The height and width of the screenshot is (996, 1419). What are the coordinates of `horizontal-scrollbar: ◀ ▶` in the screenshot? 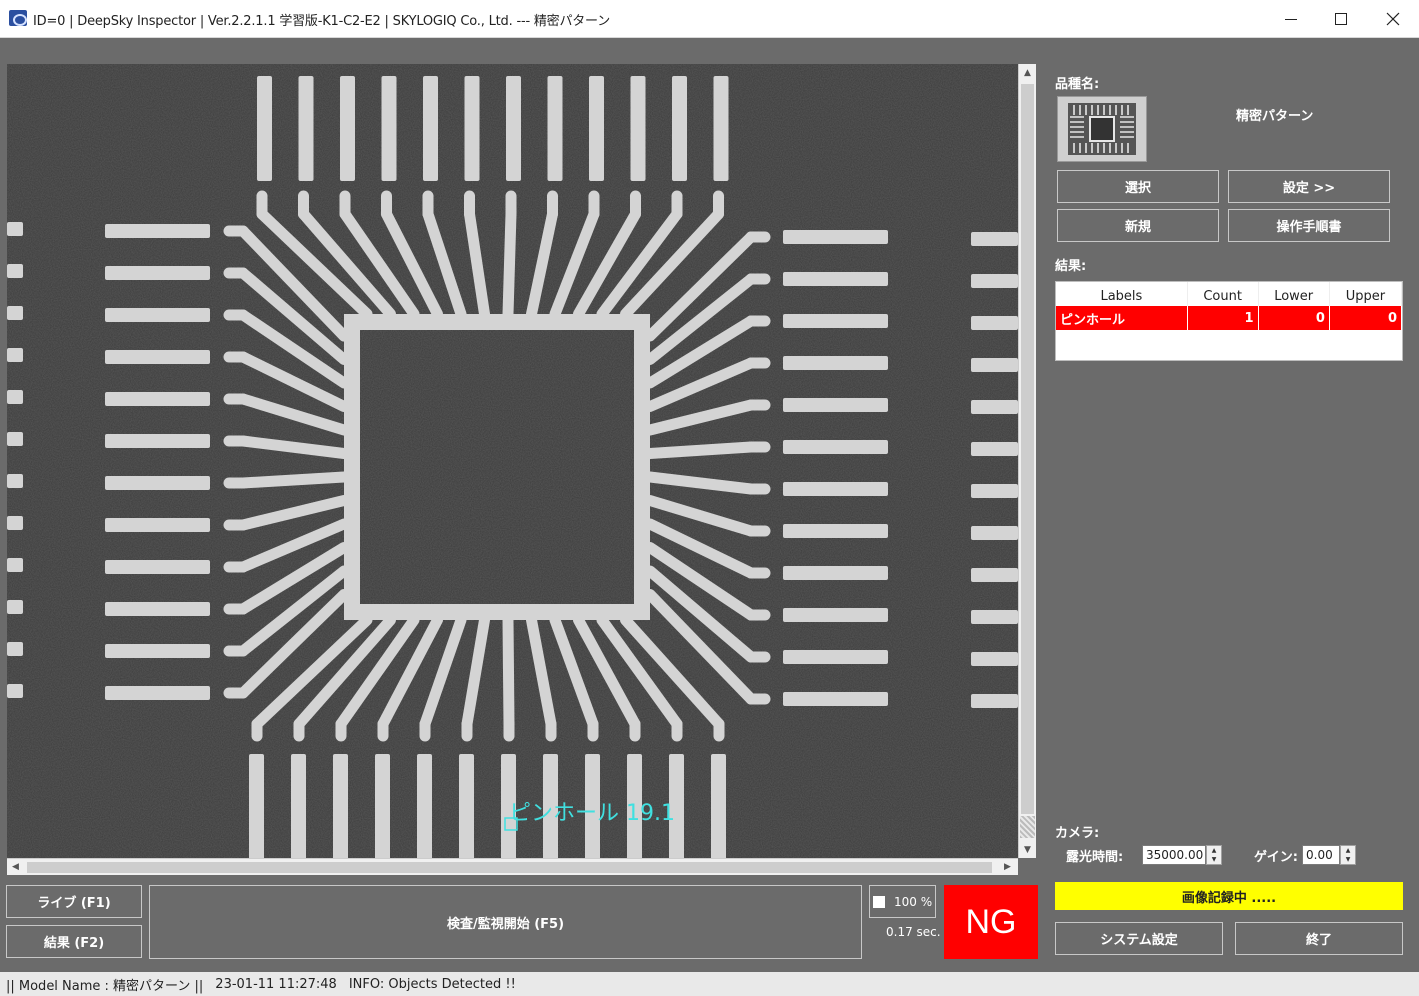 It's located at (512, 866).